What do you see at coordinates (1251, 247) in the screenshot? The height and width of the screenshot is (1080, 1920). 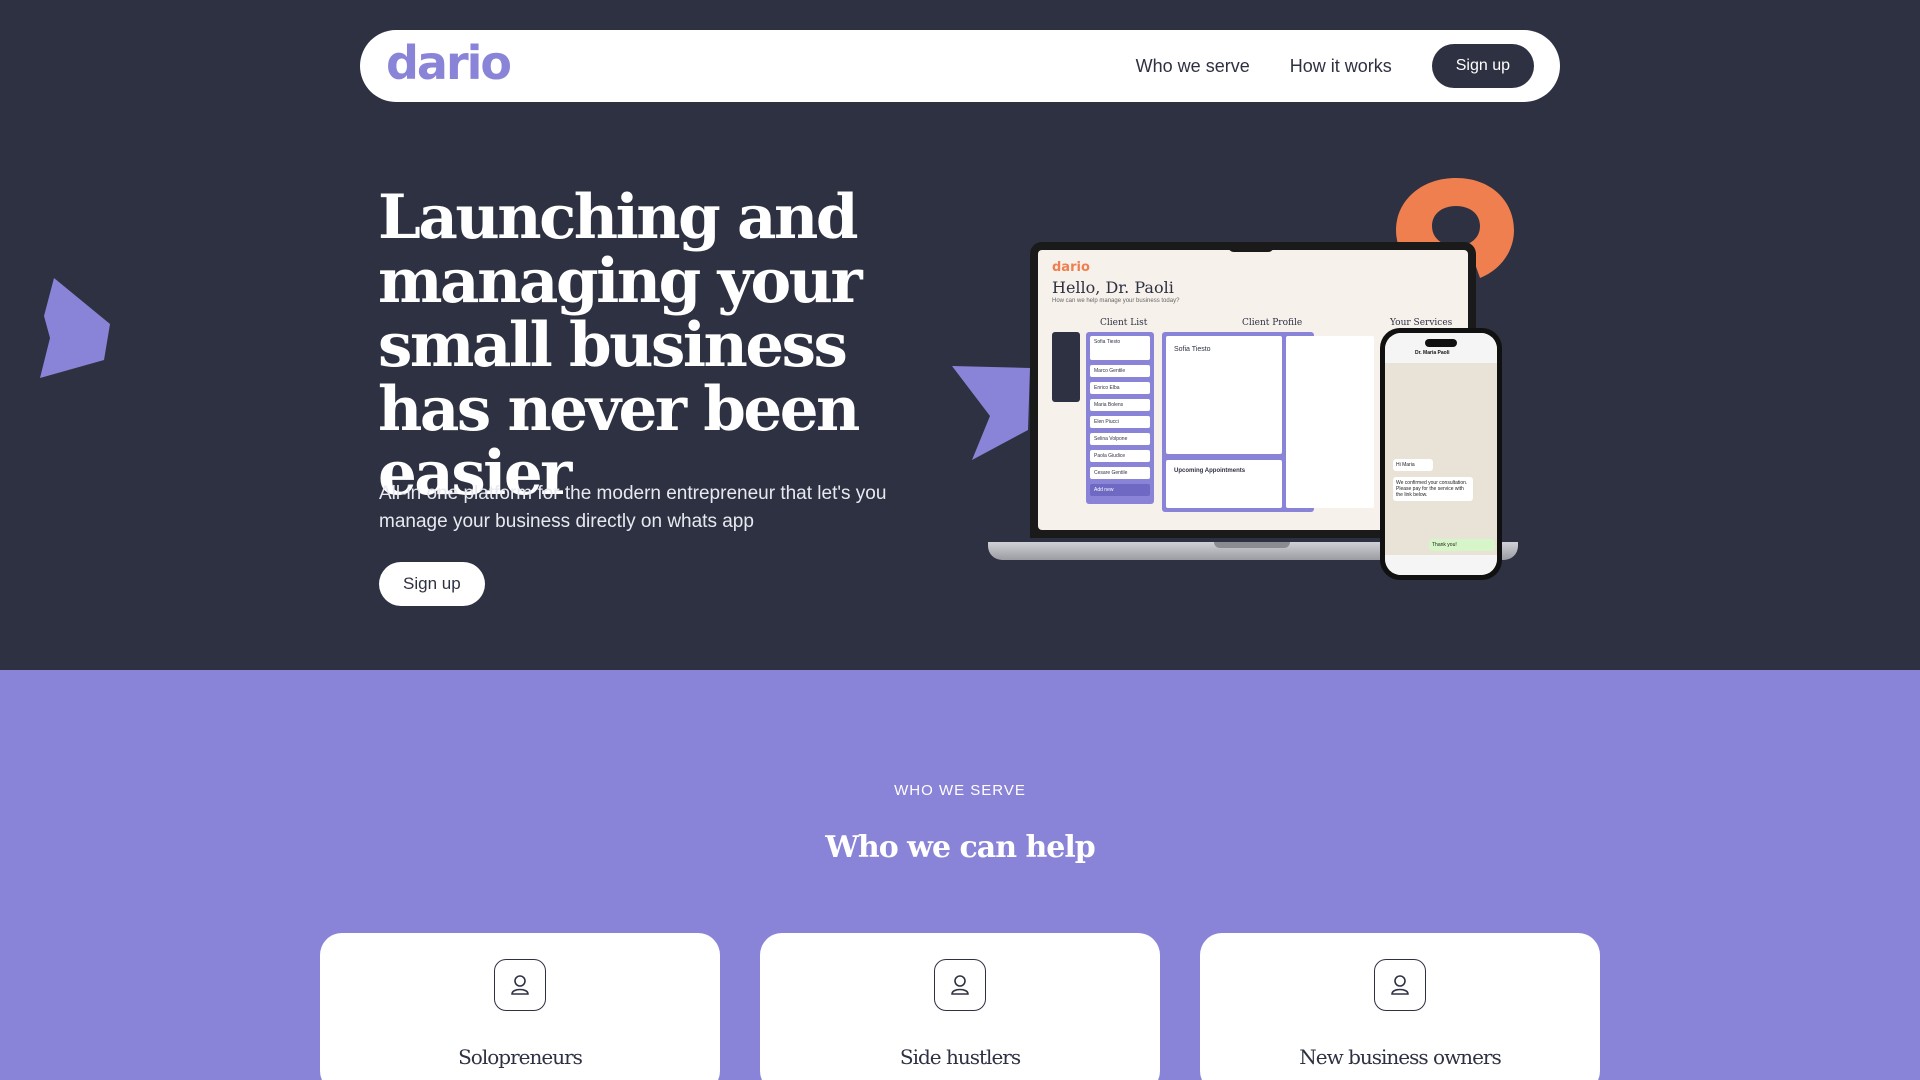 I see `laptop-notch` at bounding box center [1251, 247].